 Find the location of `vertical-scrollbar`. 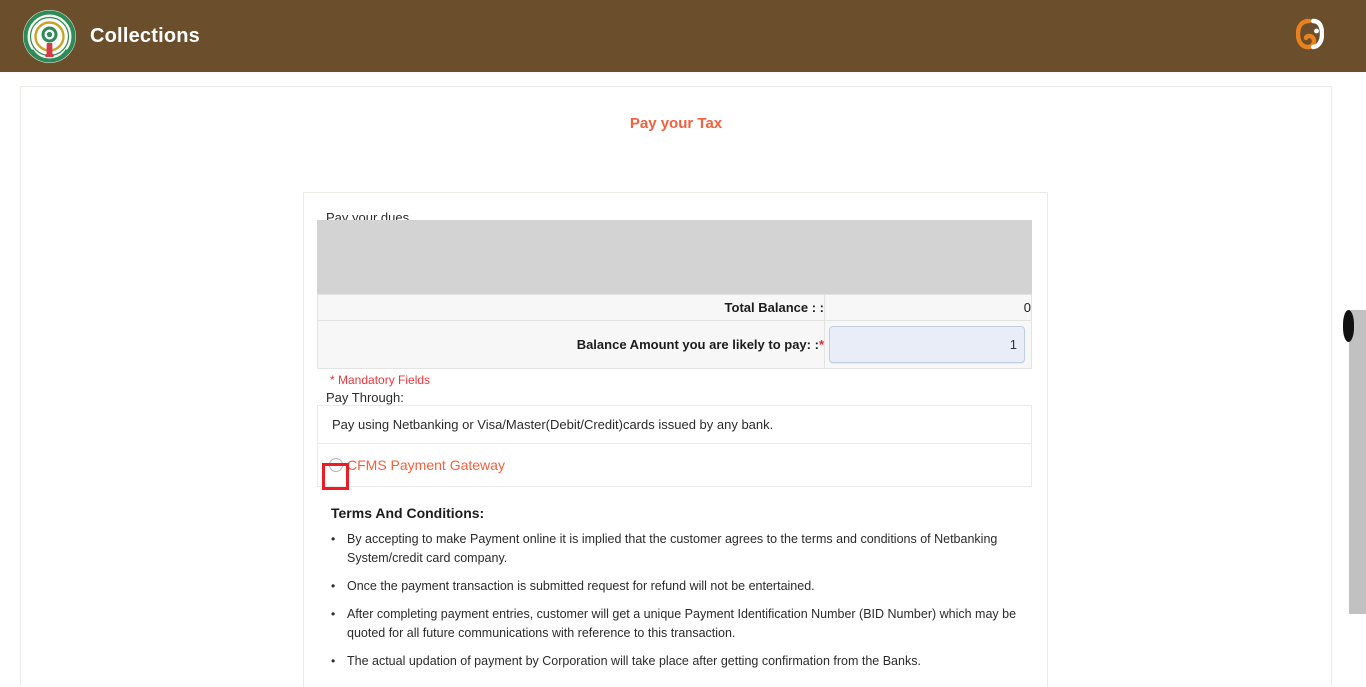

vertical-scrollbar is located at coordinates (1357, 364).